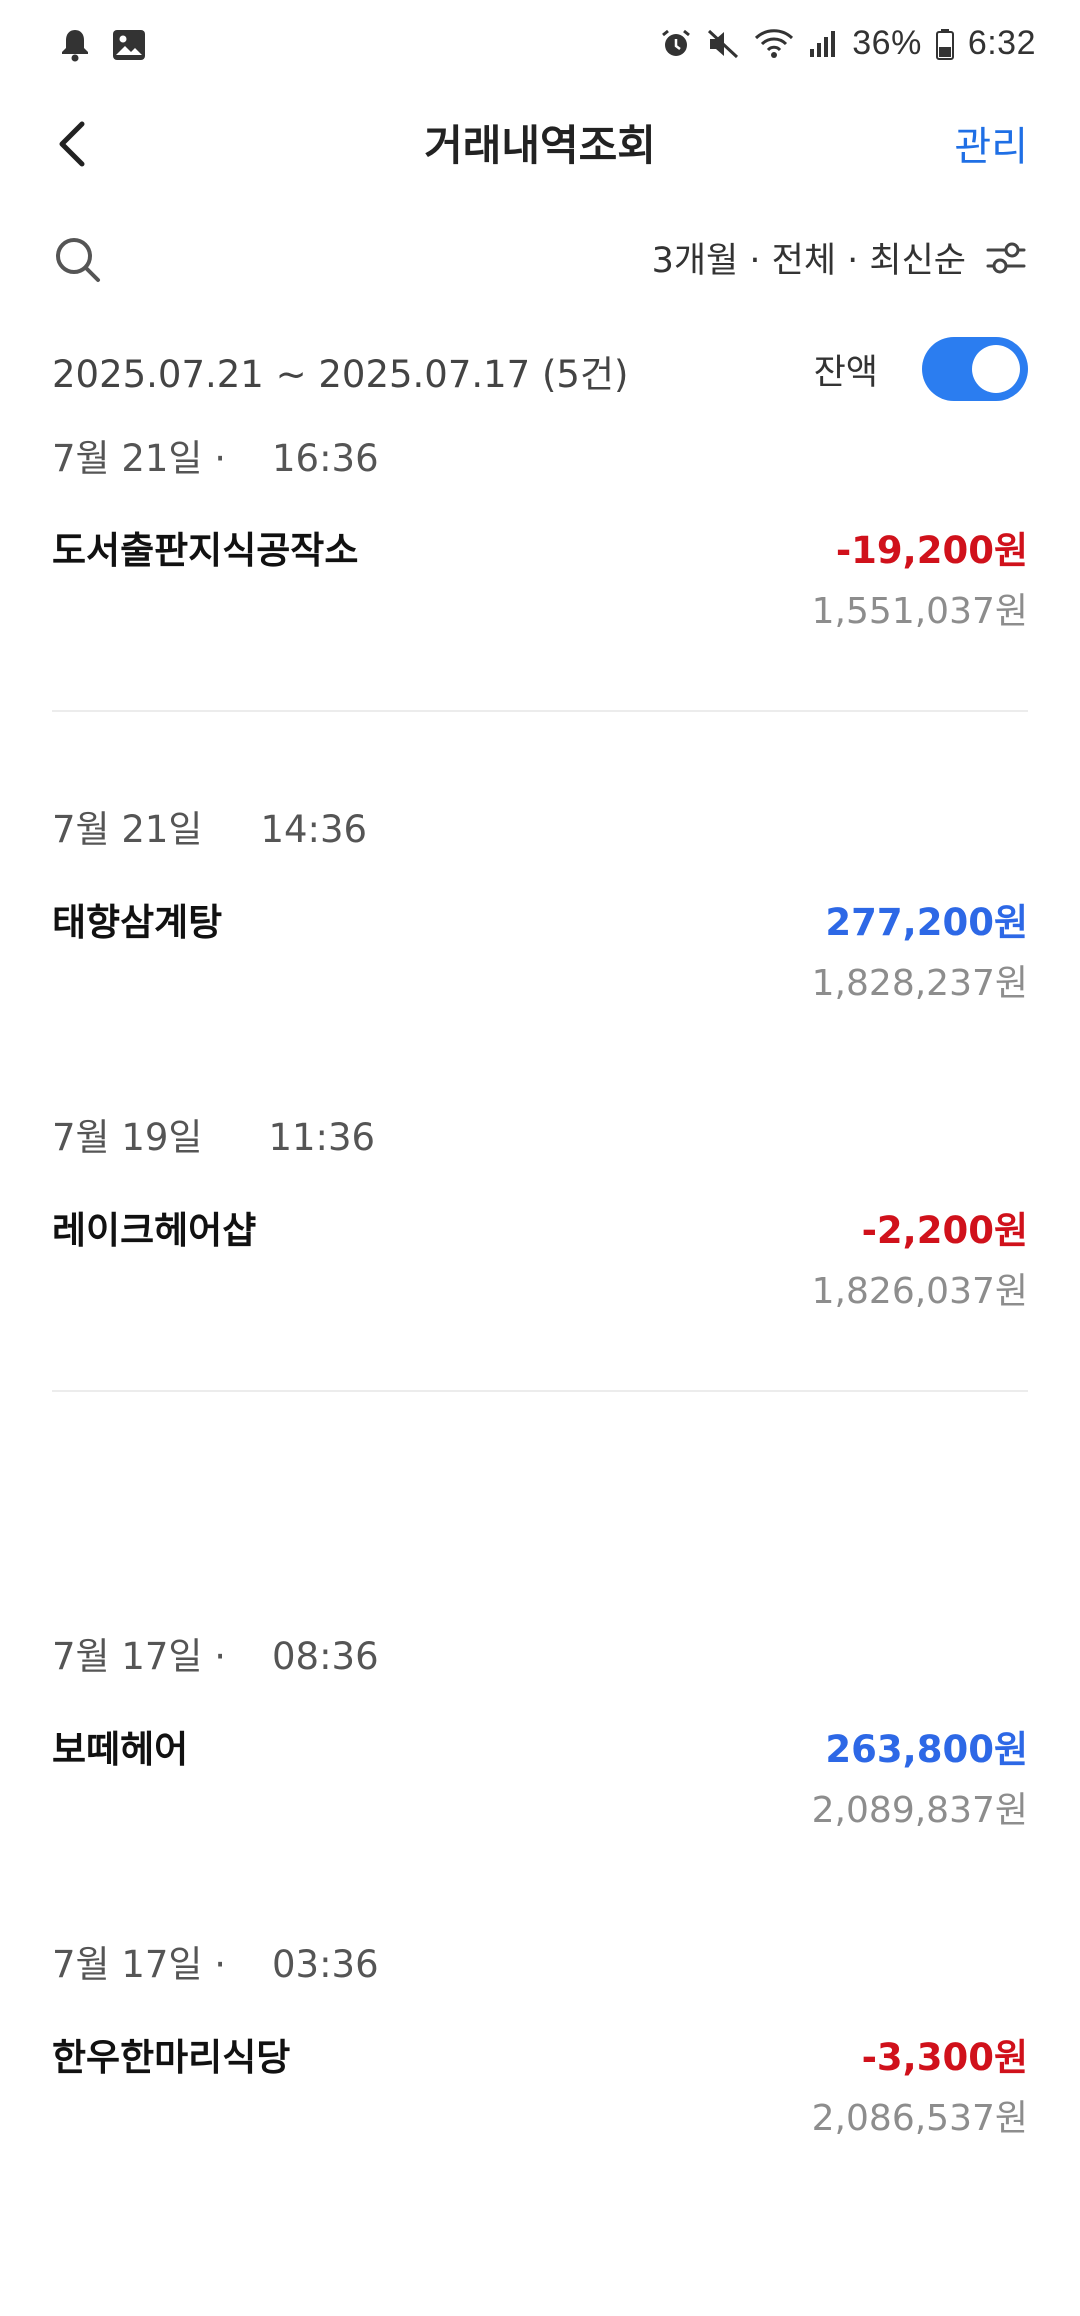  What do you see at coordinates (129, 45) in the screenshot?
I see `gallery-icon` at bounding box center [129, 45].